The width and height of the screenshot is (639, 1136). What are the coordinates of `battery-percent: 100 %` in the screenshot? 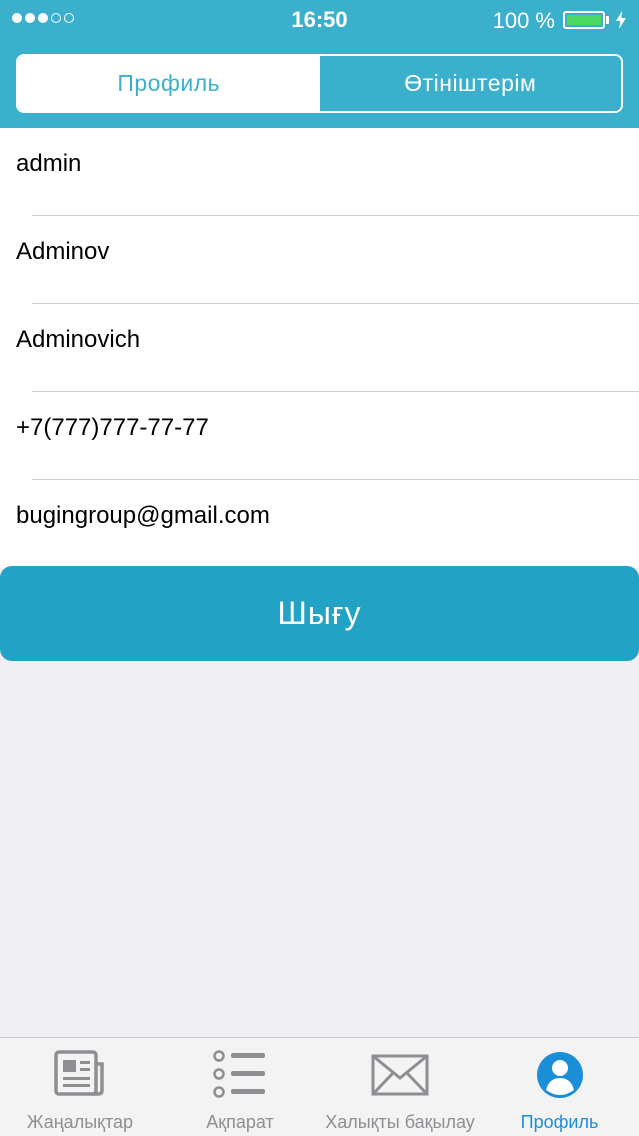 It's located at (523, 20).